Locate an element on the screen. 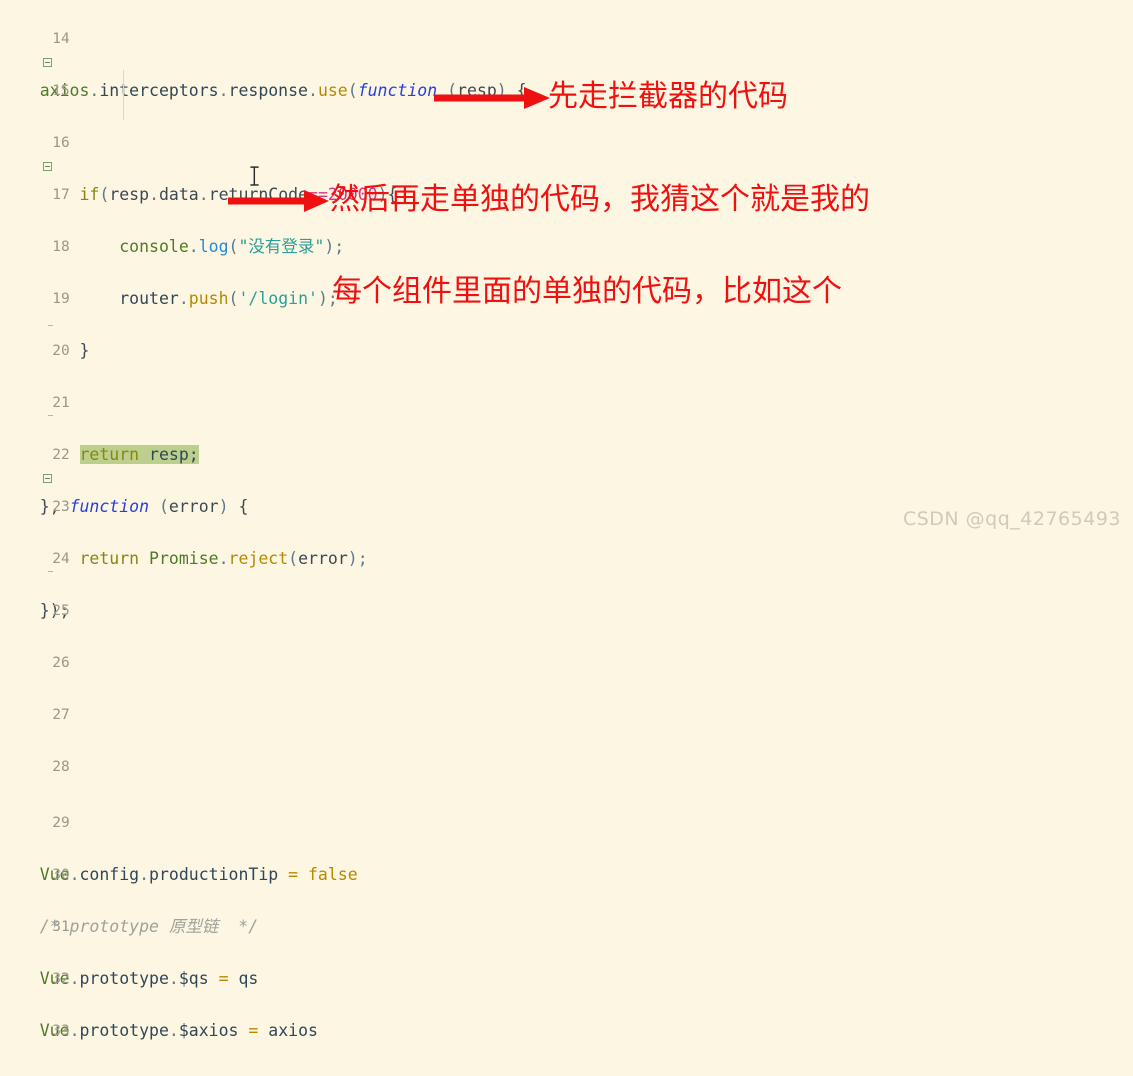 The image size is (1133, 1076). token-property: interceptors is located at coordinates (159, 90).